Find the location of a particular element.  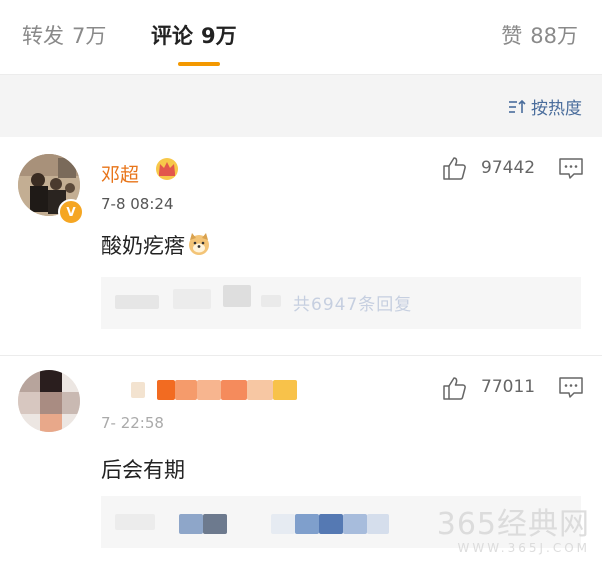

tab-likes-label: 赞 is located at coordinates (512, 36).